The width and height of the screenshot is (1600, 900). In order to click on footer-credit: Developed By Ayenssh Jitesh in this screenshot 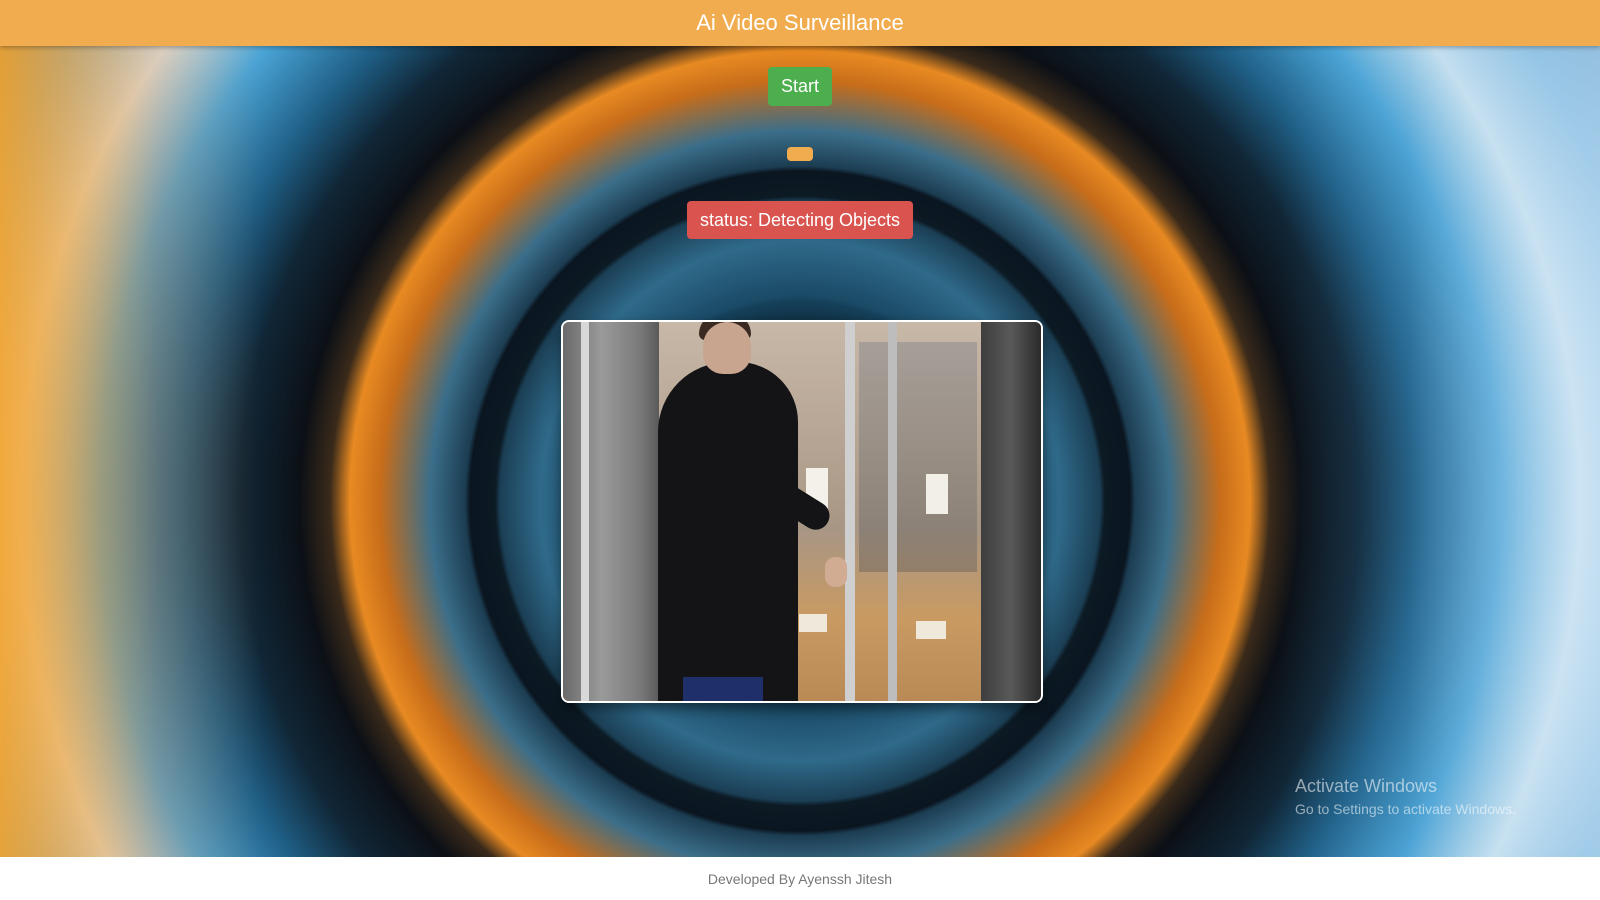, I will do `click(800, 878)`.